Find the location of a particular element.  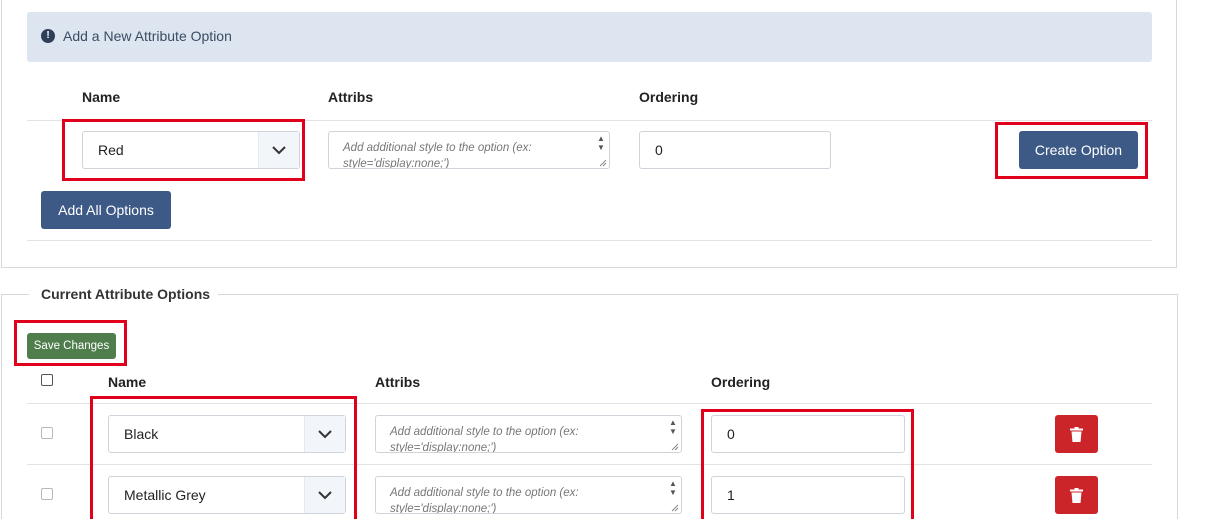

current-options-legend: Current Attribute Options is located at coordinates (126, 294).